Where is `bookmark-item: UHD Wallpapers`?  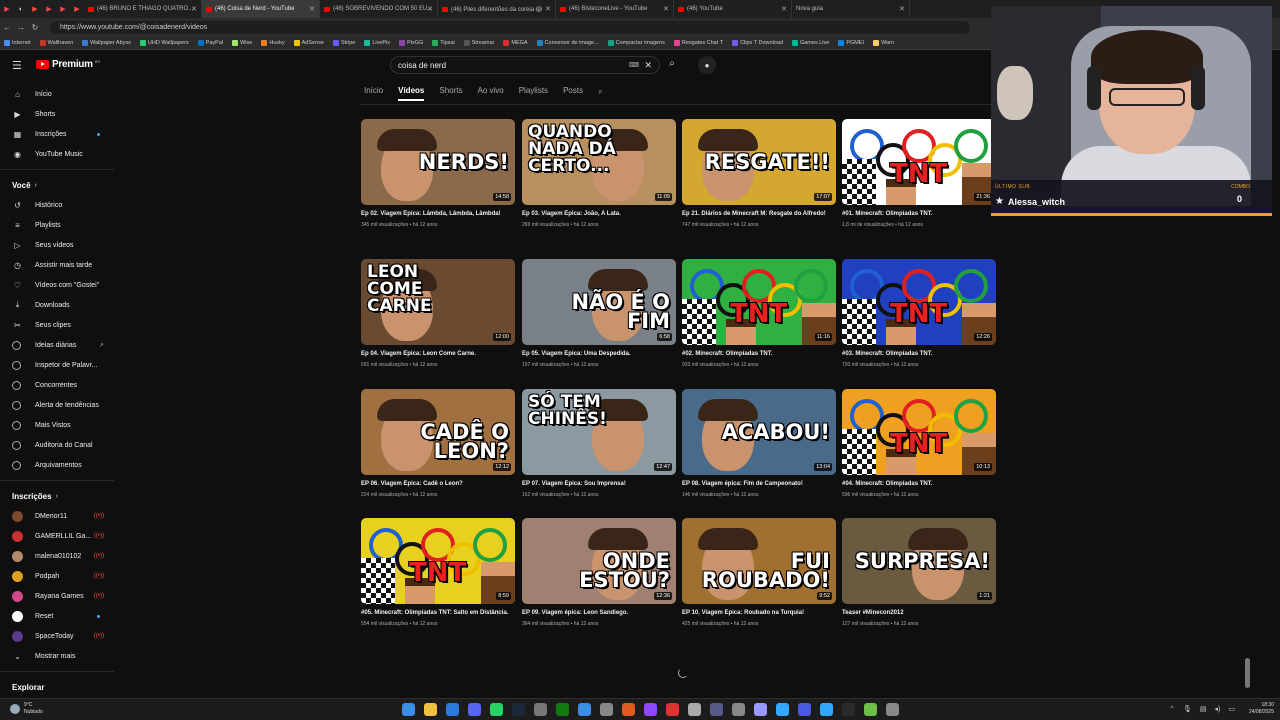
bookmark-item: UHD Wallpapers is located at coordinates (164, 42).